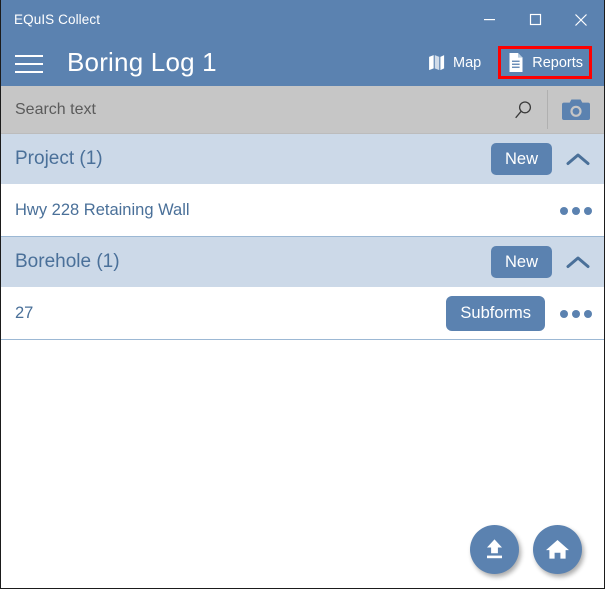  I want to click on magnifier-glyph, so click(523, 109).